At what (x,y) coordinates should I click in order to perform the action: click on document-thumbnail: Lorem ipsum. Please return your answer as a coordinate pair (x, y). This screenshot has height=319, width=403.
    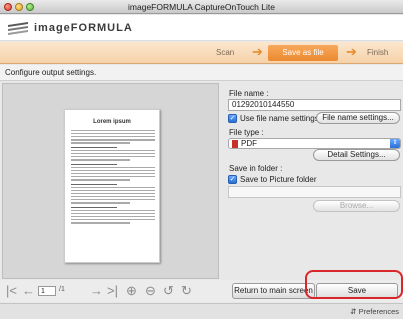
    Looking at the image, I should click on (112, 186).